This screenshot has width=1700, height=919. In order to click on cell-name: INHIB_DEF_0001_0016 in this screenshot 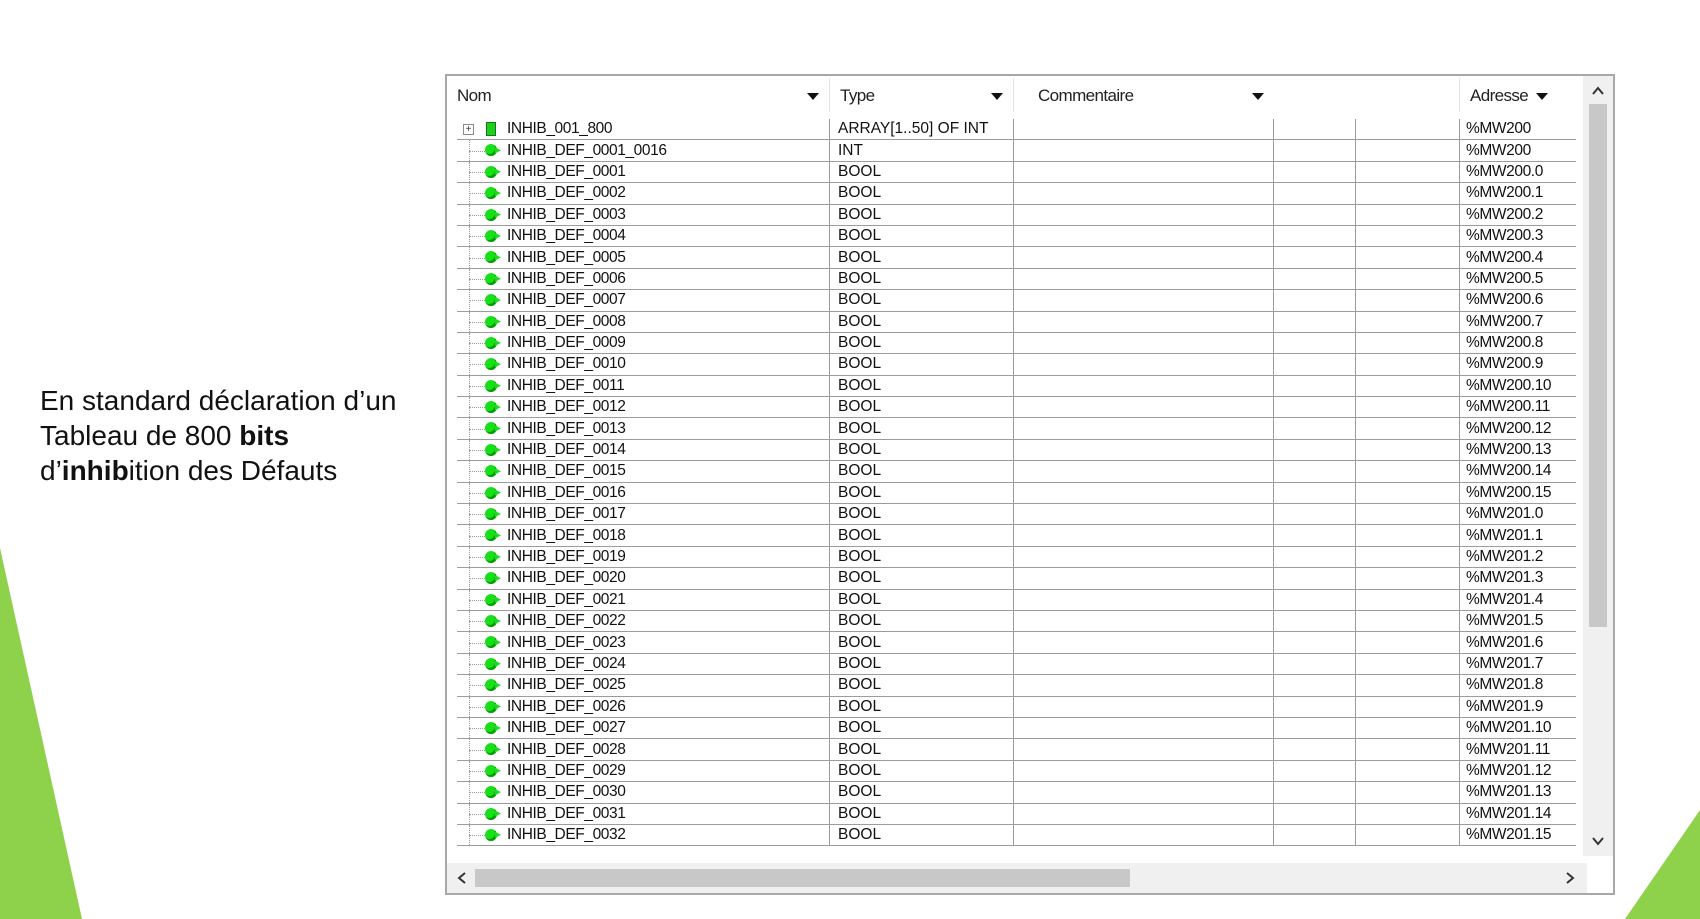, I will do `click(643, 150)`.